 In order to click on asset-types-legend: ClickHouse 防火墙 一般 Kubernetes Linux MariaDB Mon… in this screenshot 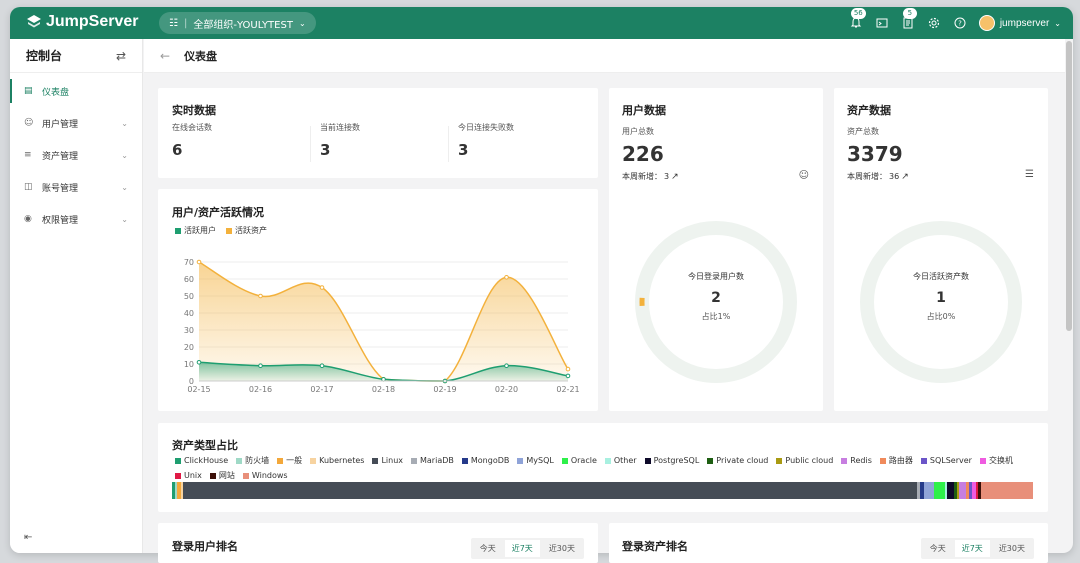, I will do `click(605, 468)`.